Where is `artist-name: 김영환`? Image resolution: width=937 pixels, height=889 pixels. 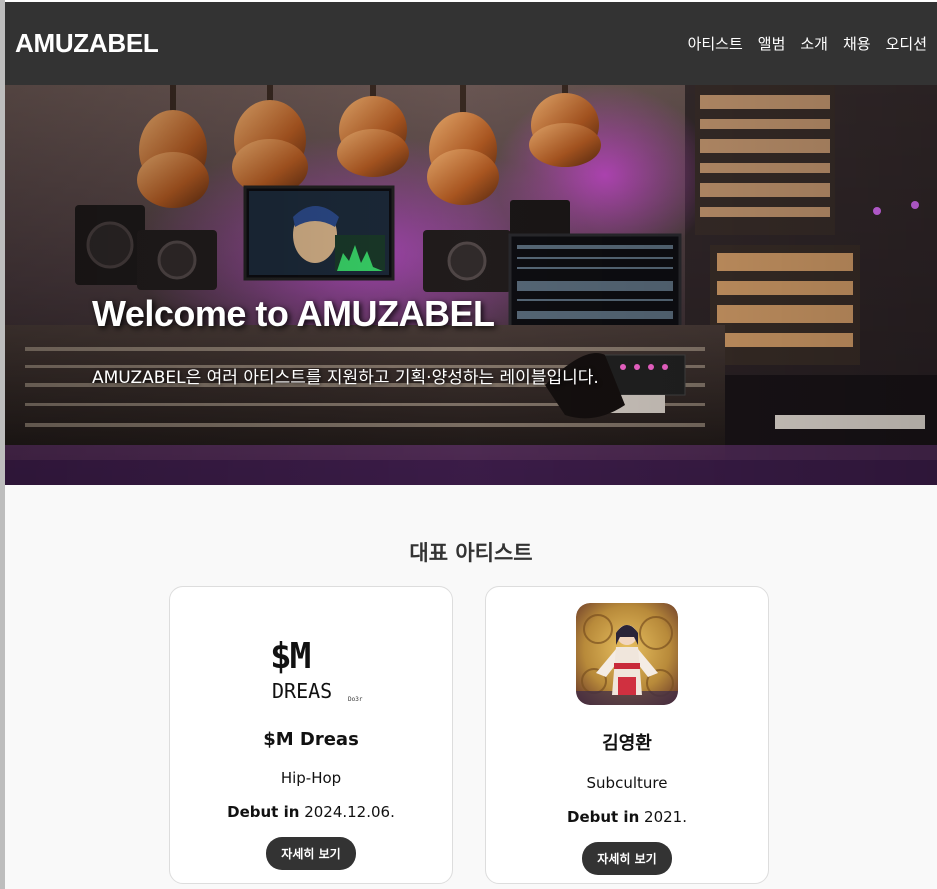
artist-name: 김영환 is located at coordinates (627, 743).